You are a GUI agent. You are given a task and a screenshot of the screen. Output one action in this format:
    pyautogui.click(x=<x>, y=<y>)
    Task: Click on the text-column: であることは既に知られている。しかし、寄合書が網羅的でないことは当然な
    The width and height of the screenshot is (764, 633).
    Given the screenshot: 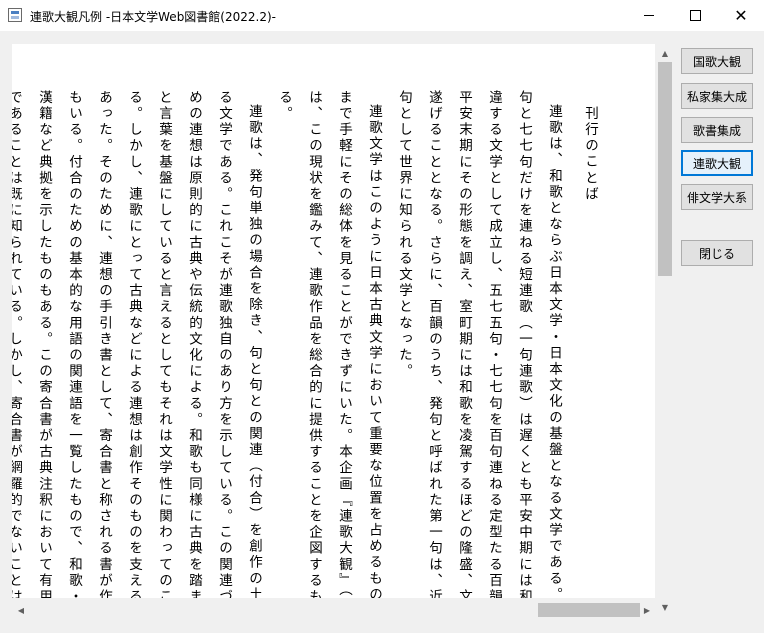 What is the action you would take?
    pyautogui.click(x=17, y=344)
    